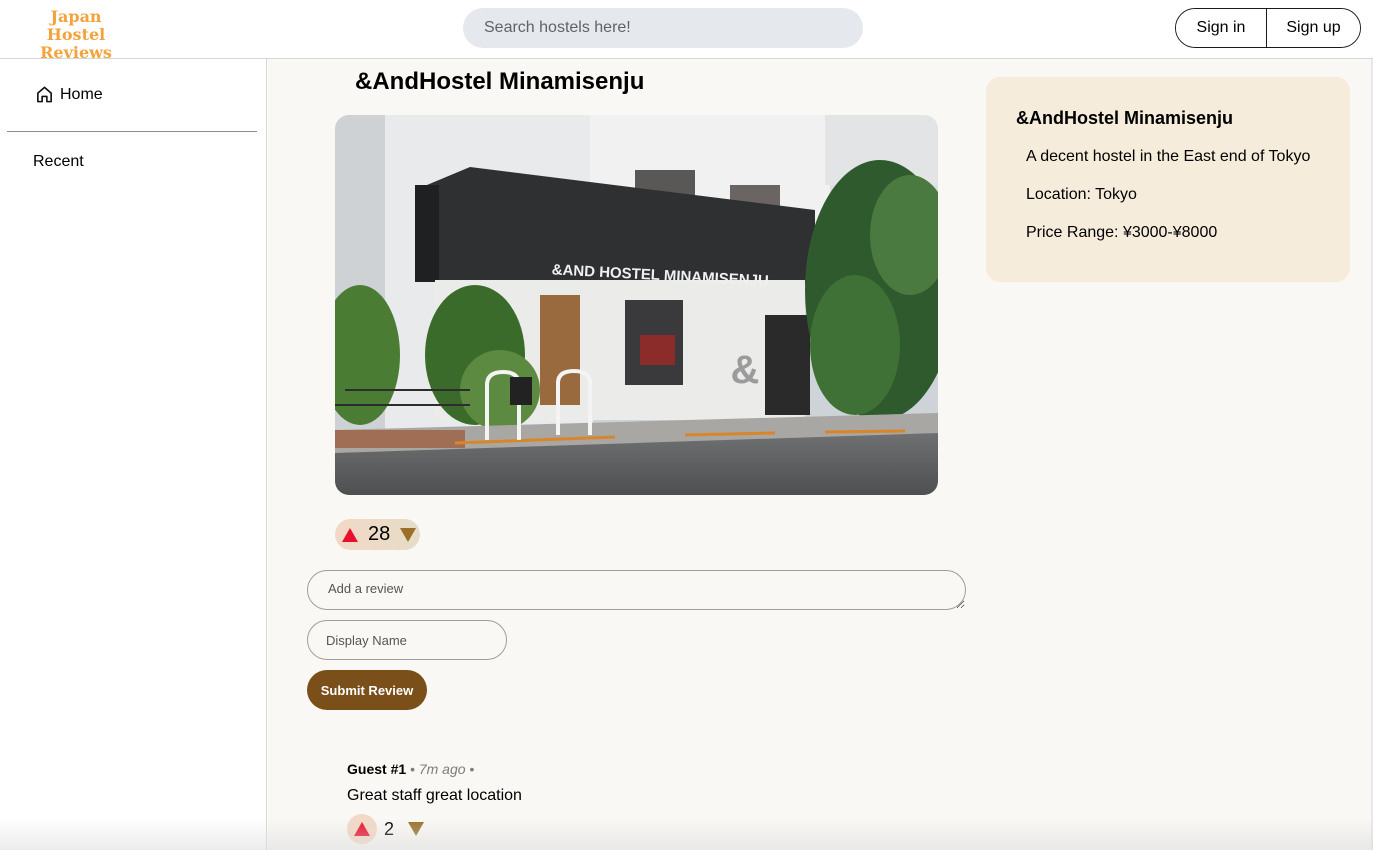 The image size is (1373, 850). What do you see at coordinates (500, 81) in the screenshot?
I see `page-title: &AndHostel Minamisenju` at bounding box center [500, 81].